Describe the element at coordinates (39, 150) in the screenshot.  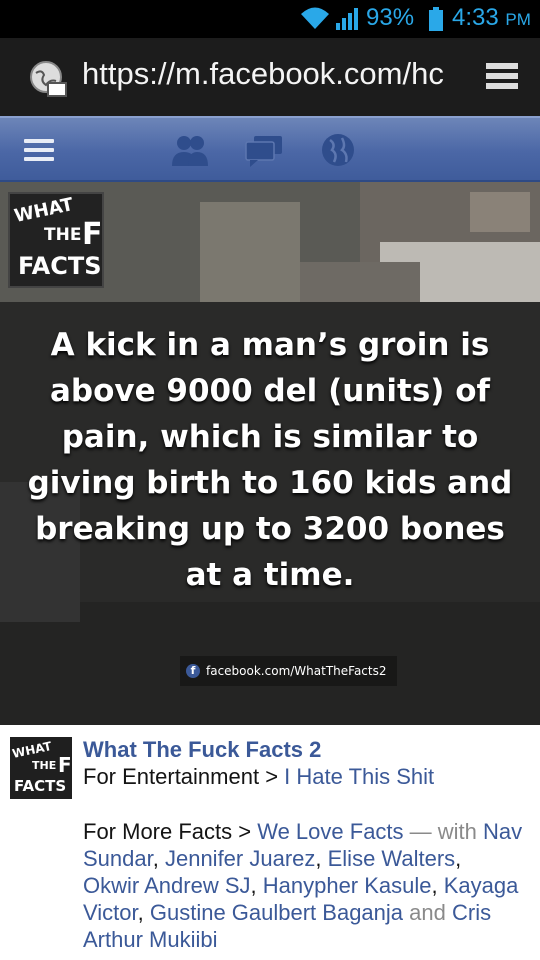
I see `menu-icon` at that location.